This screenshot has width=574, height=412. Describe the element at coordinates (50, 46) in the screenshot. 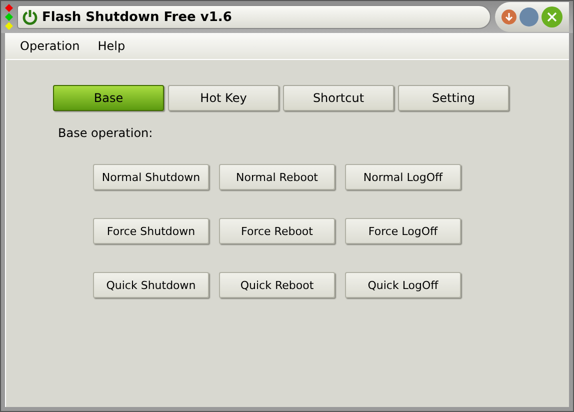

I see `menu-item: Operation` at that location.